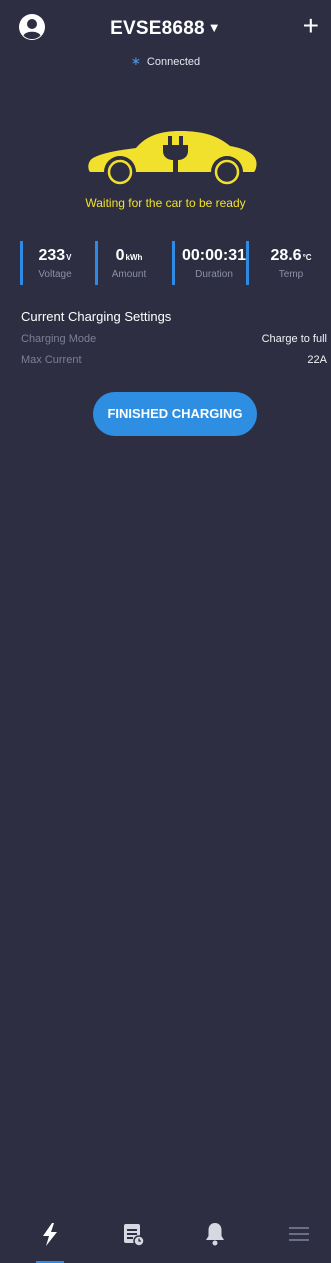  I want to click on menu-icon, so click(300, 1234).